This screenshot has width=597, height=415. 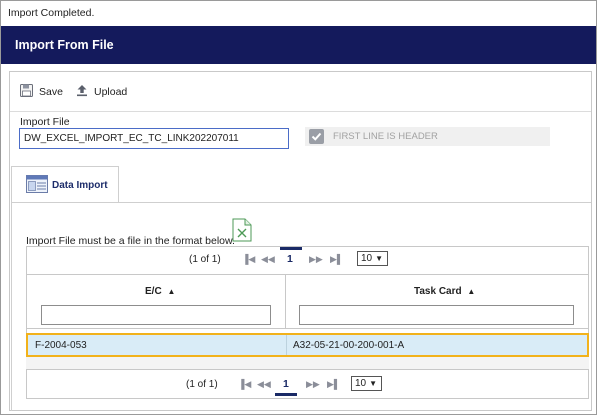 I want to click on floppy-disk-icon, so click(x=26, y=92).